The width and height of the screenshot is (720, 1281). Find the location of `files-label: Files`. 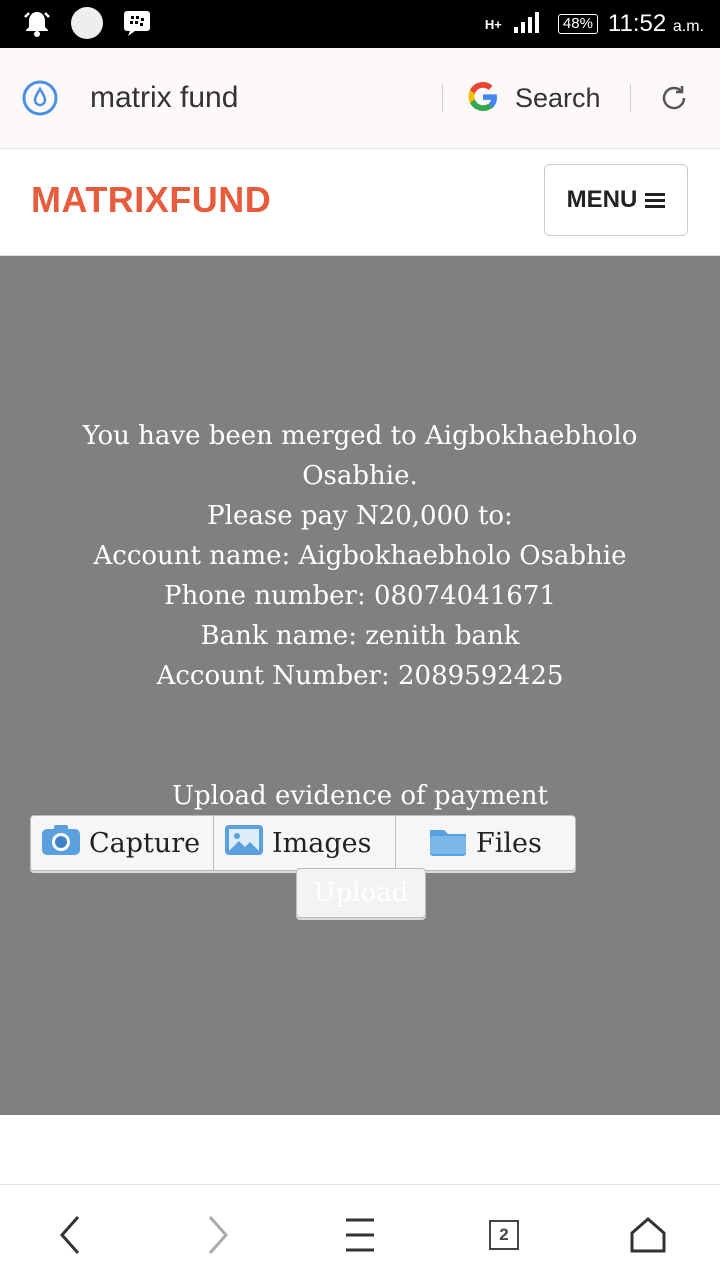

files-label: Files is located at coordinates (509, 843).